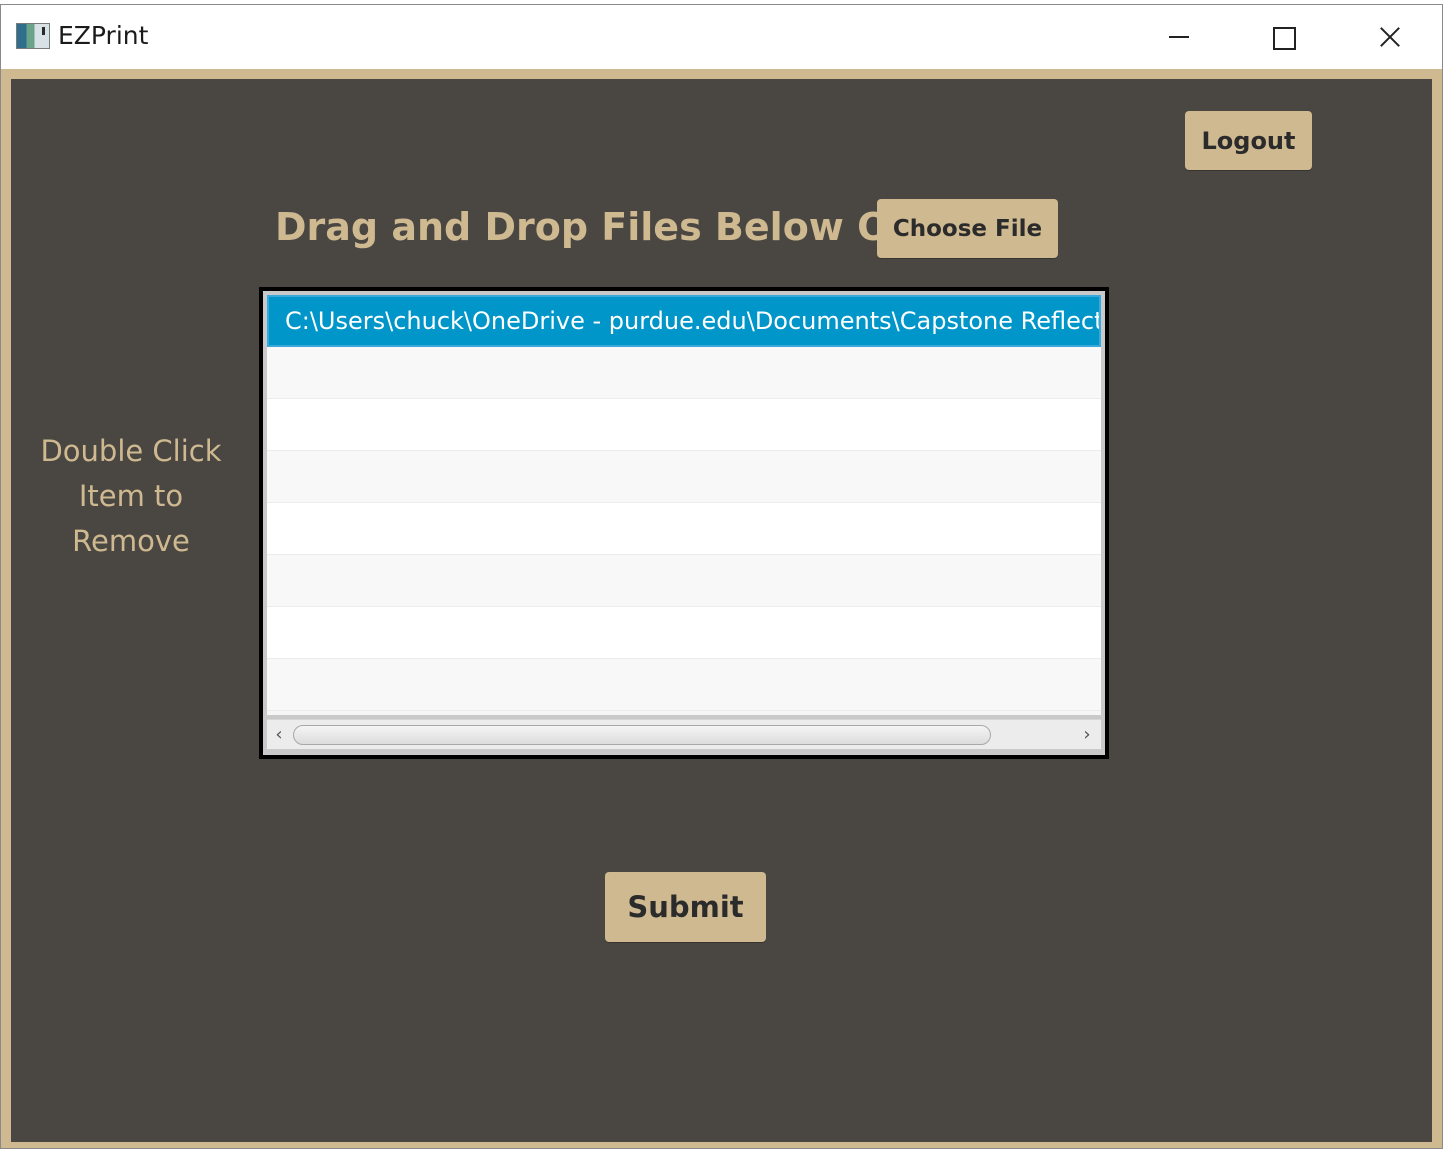  I want to click on remove-hint: Double Click Item to Remove, so click(131, 496).